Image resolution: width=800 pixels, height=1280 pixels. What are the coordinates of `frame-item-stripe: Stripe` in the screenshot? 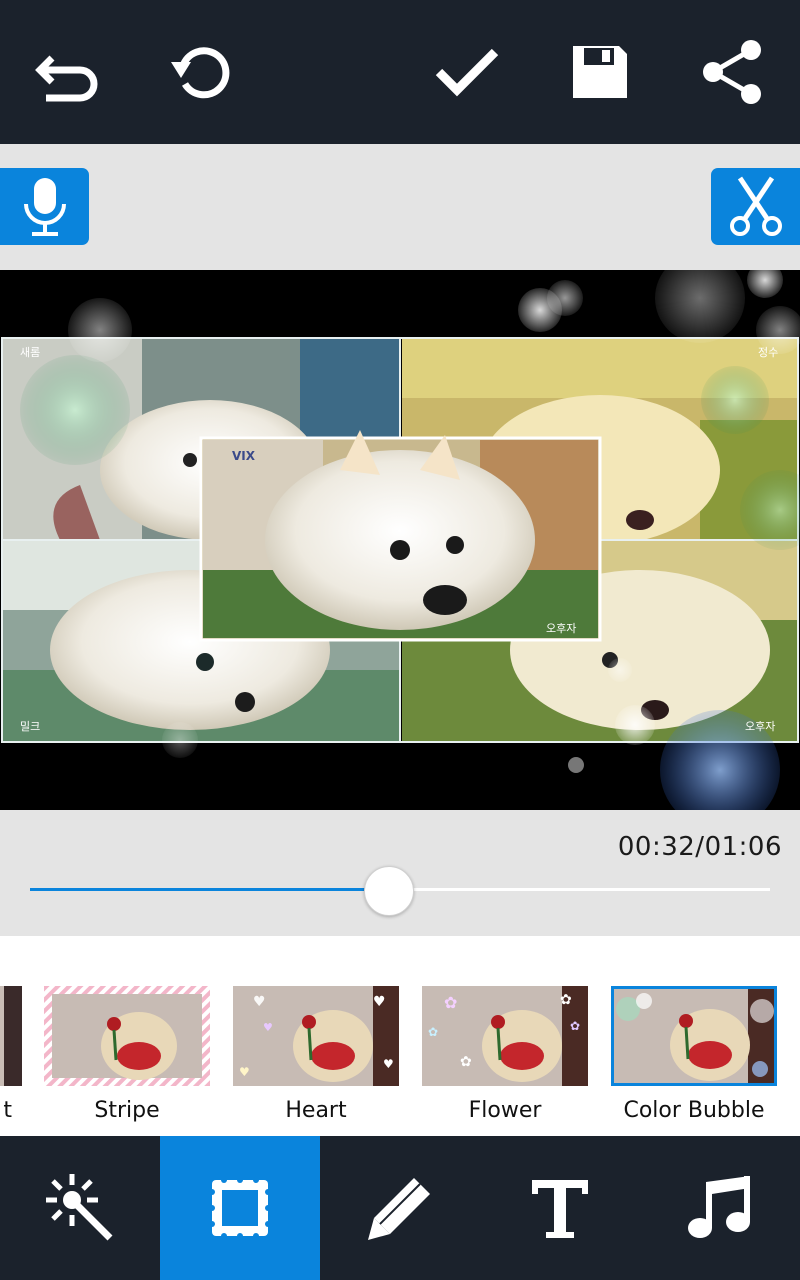 It's located at (129, 1054).